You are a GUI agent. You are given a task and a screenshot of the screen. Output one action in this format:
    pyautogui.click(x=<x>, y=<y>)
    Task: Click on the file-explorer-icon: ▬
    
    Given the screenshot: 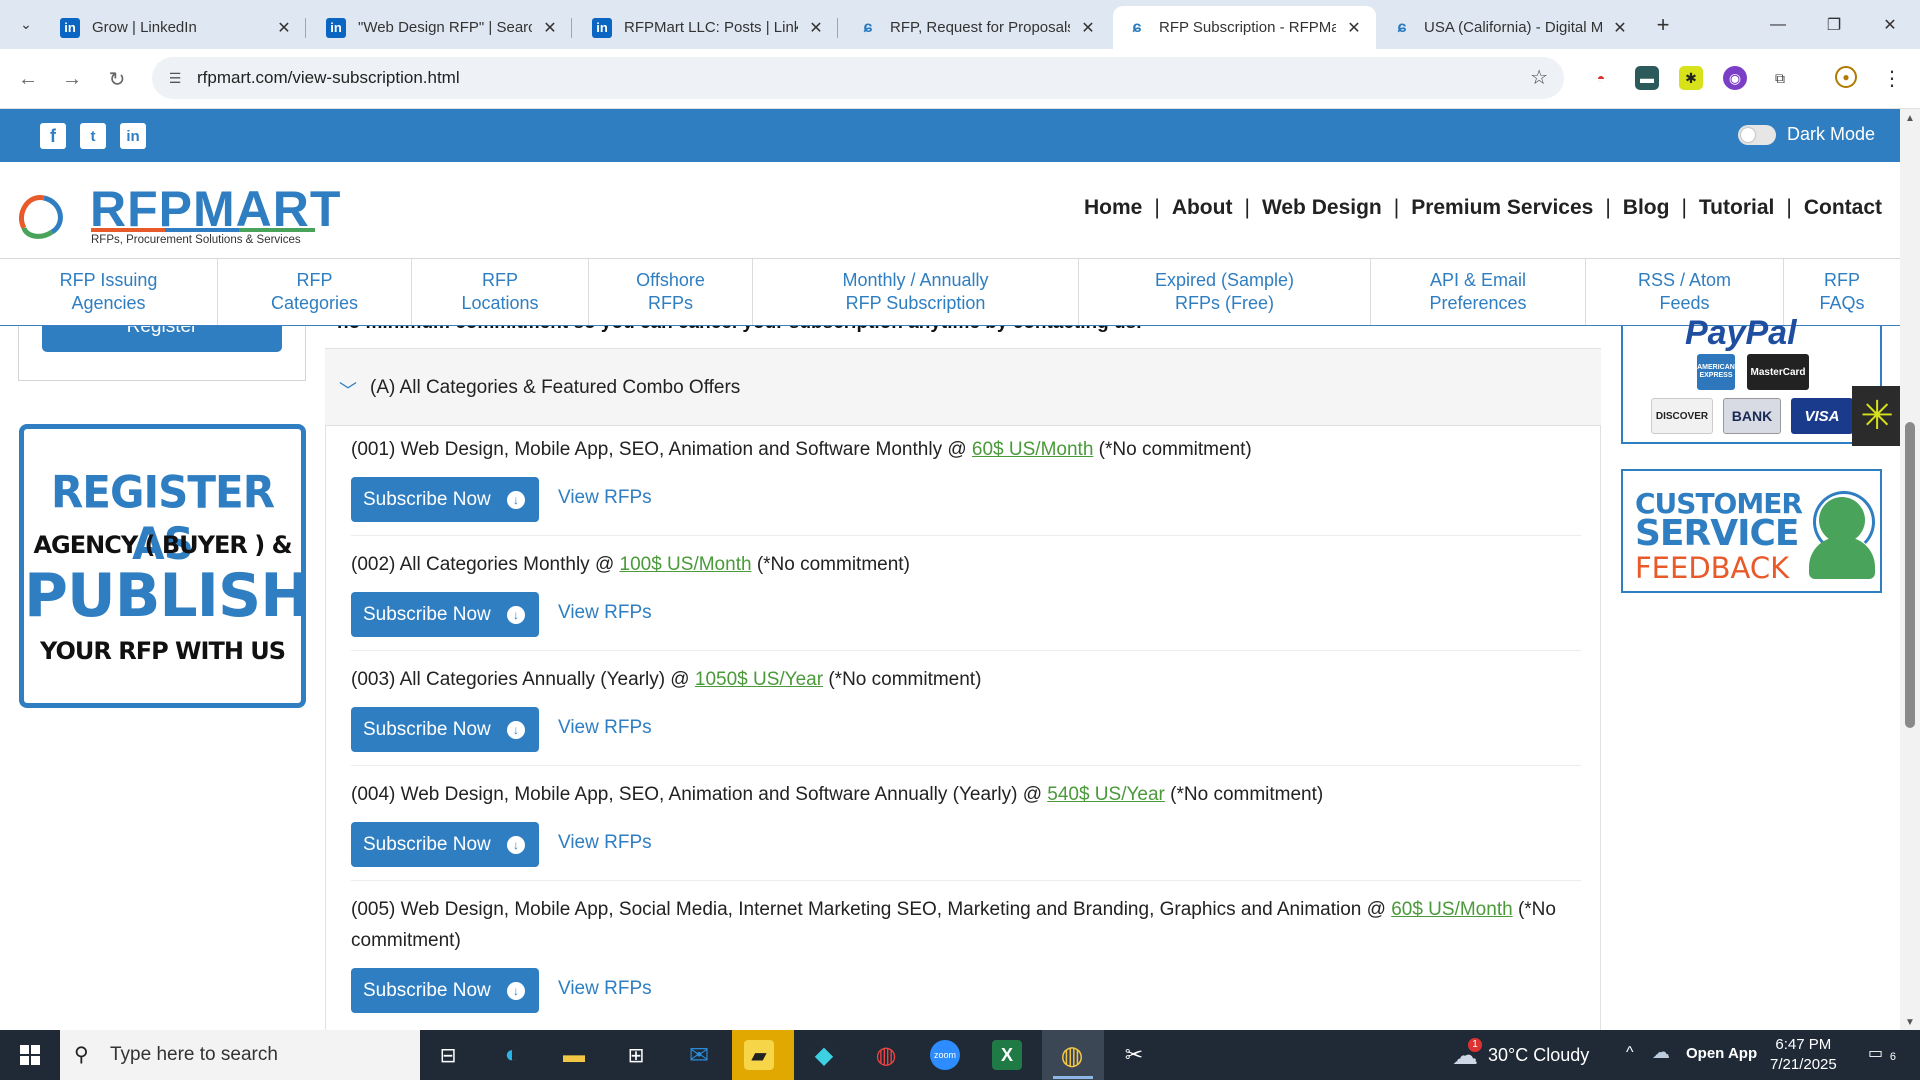 What is the action you would take?
    pyautogui.click(x=574, y=1055)
    